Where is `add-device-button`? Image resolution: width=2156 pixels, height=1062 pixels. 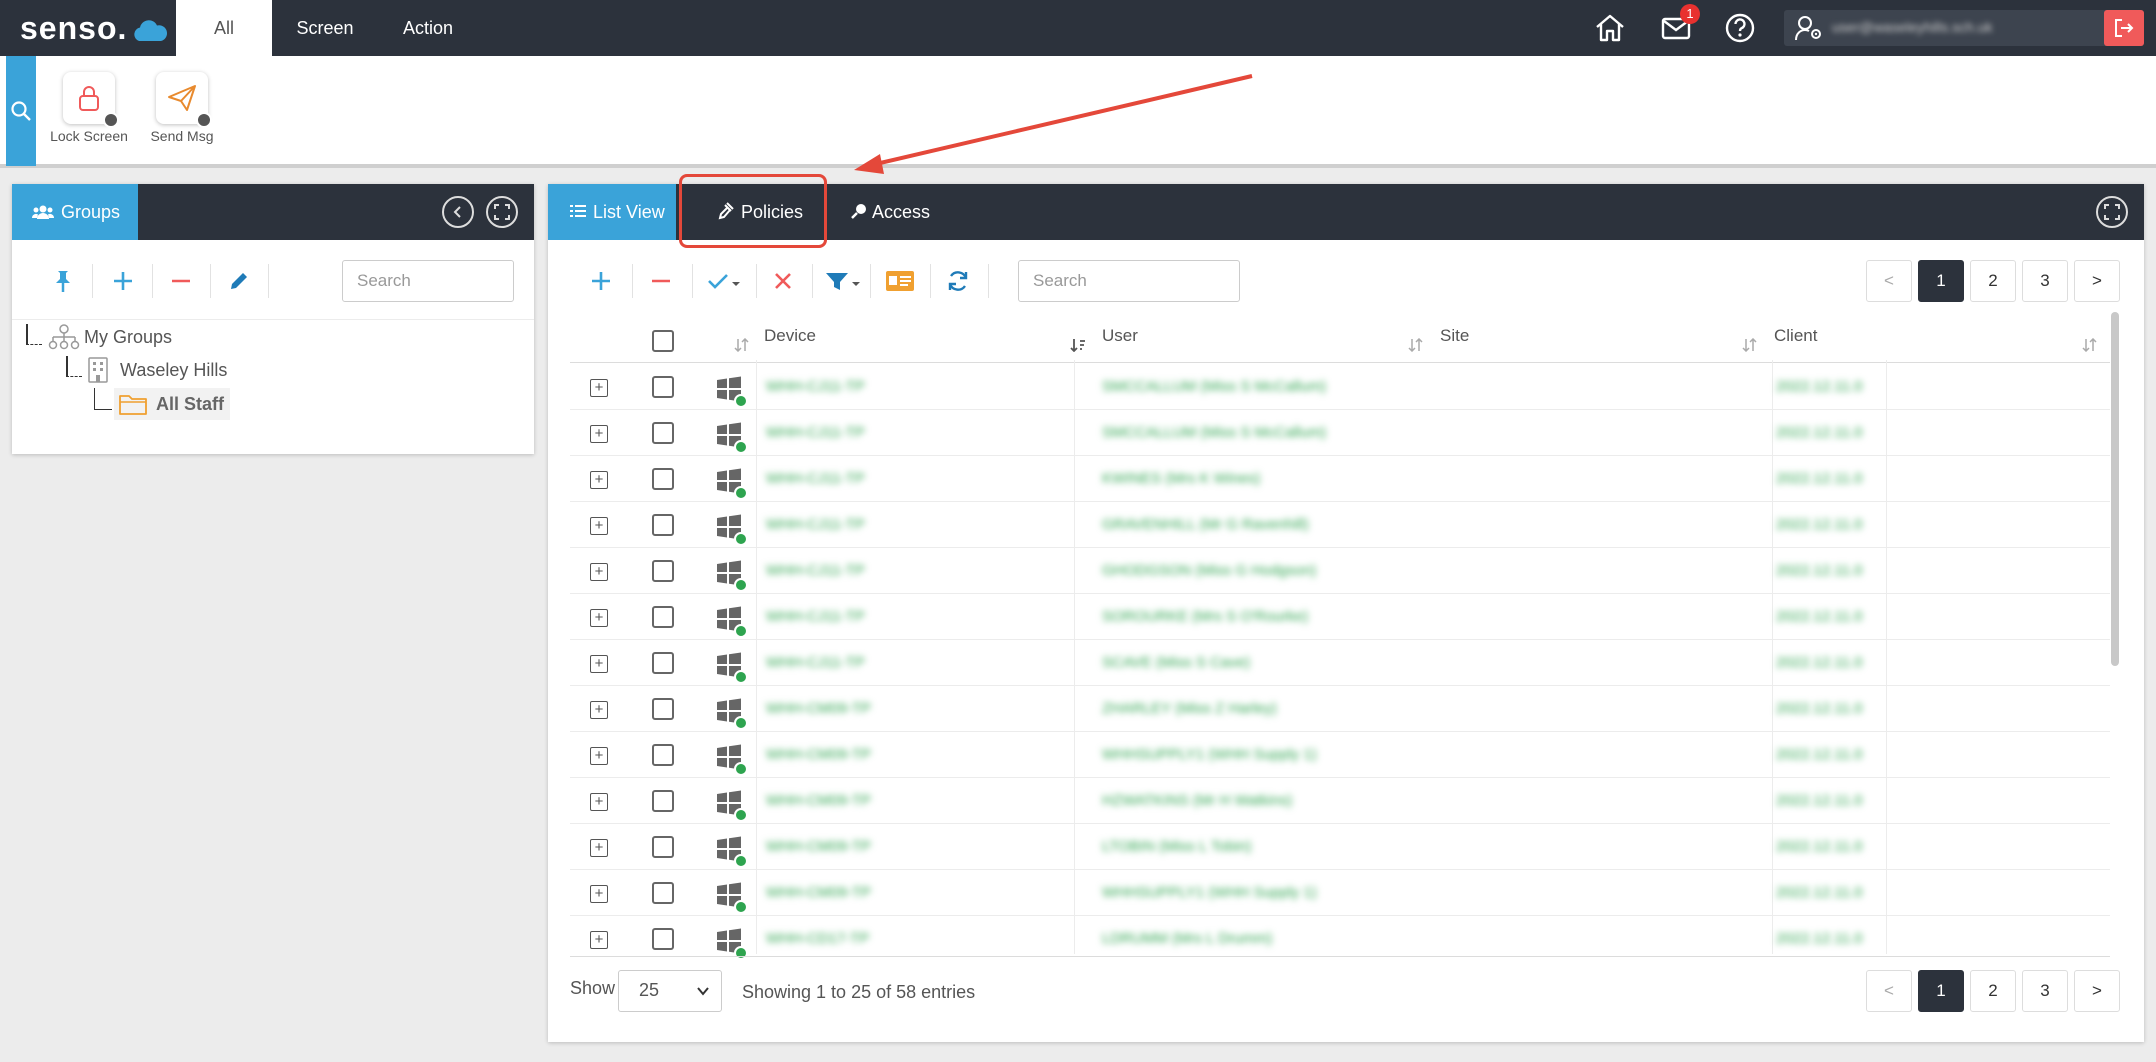 add-device-button is located at coordinates (601, 281).